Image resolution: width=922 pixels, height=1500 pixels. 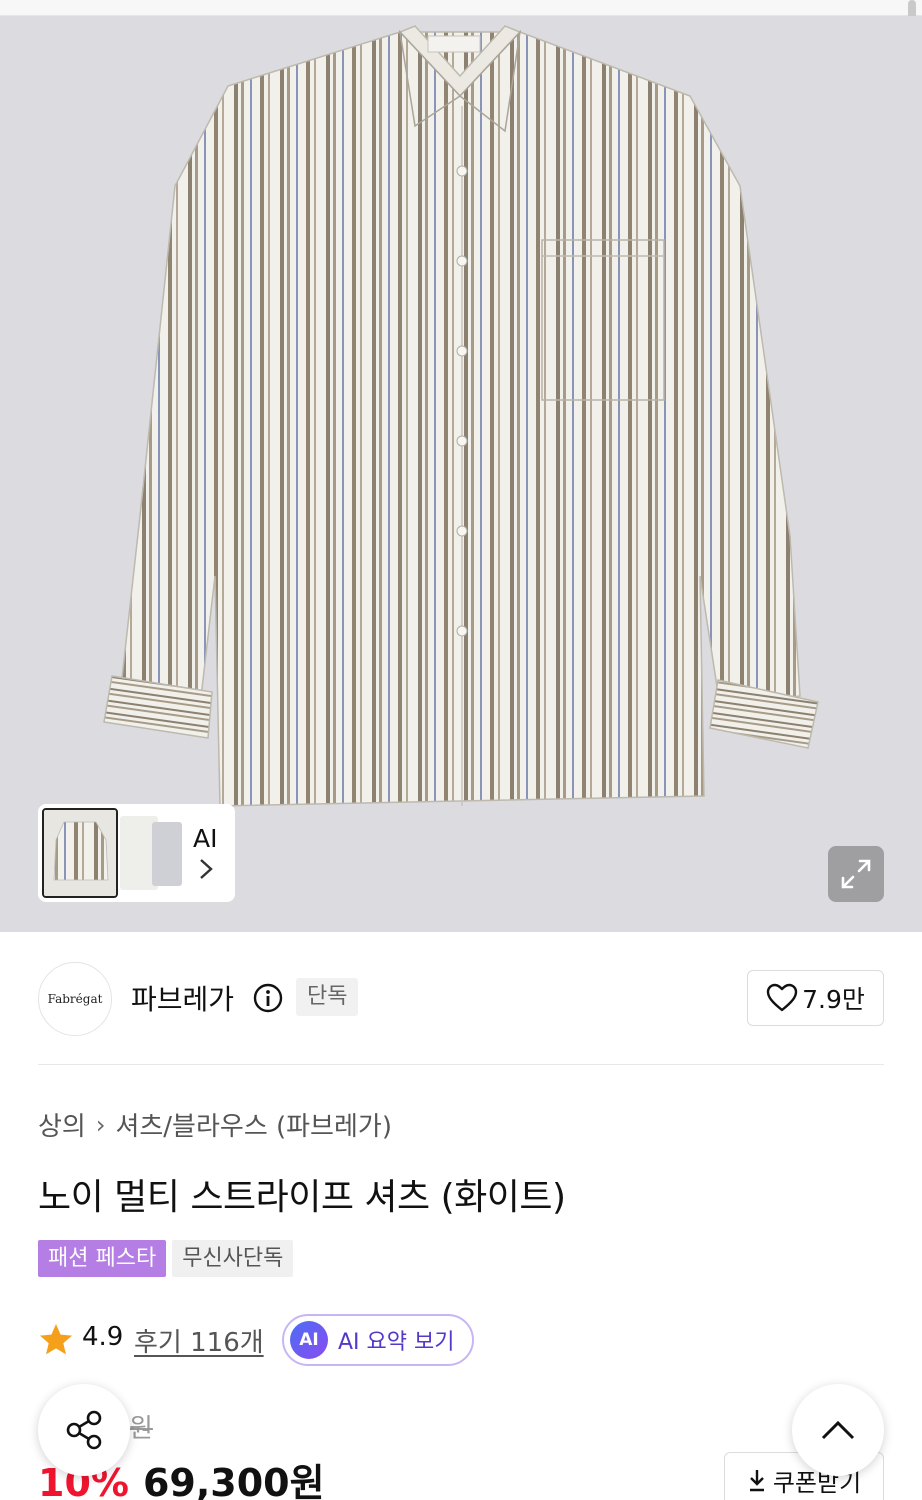 I want to click on brand-row: Fabrégat 파브레가 단독 7.9만, so click(x=461, y=998).